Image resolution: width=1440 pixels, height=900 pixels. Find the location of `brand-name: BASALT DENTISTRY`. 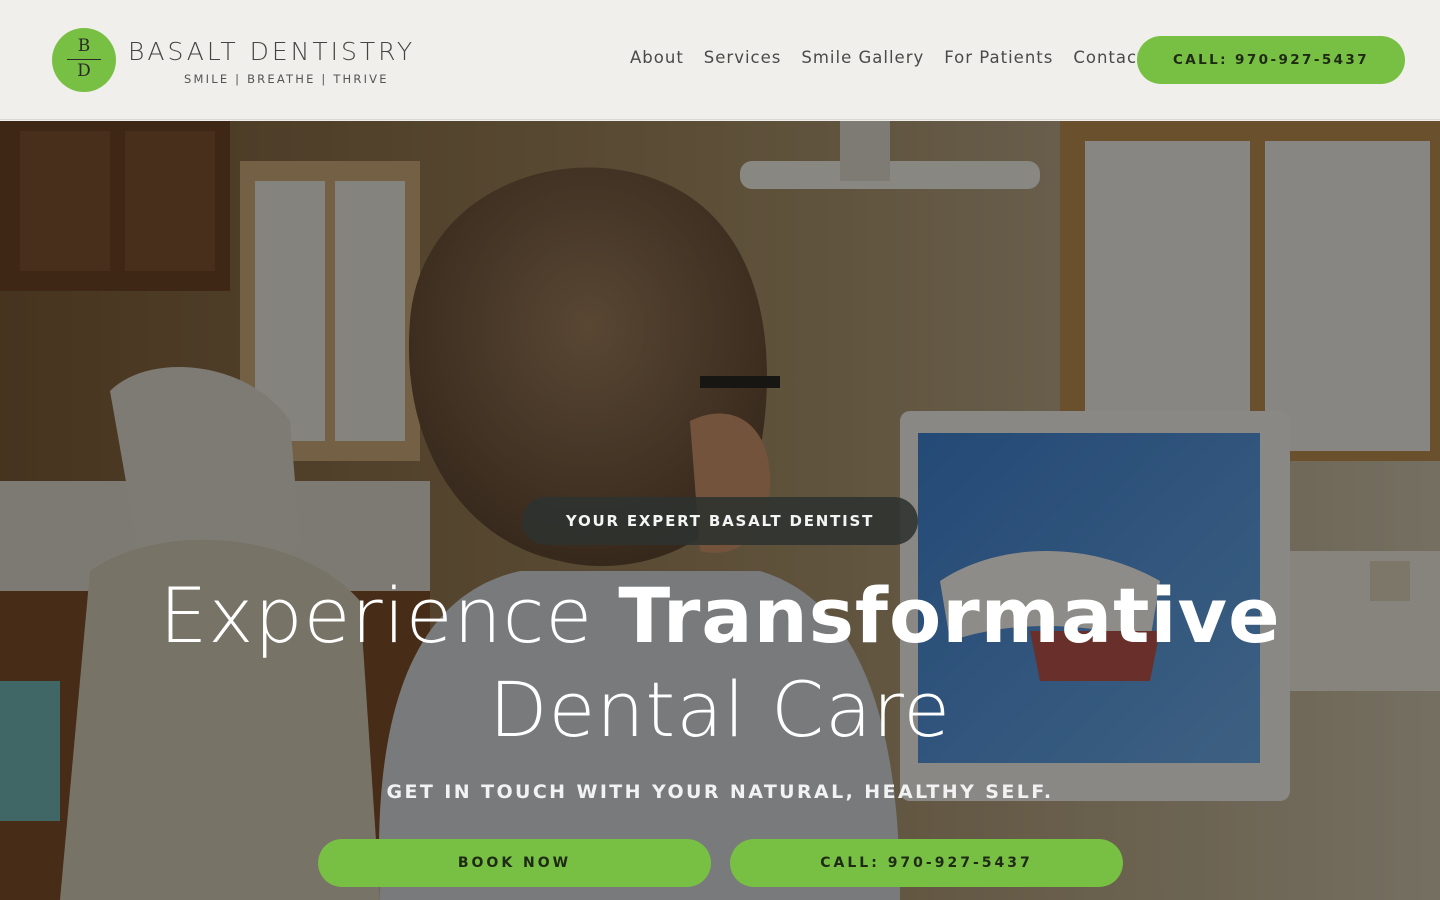

brand-name: BASALT DENTISTRY is located at coordinates (272, 51).